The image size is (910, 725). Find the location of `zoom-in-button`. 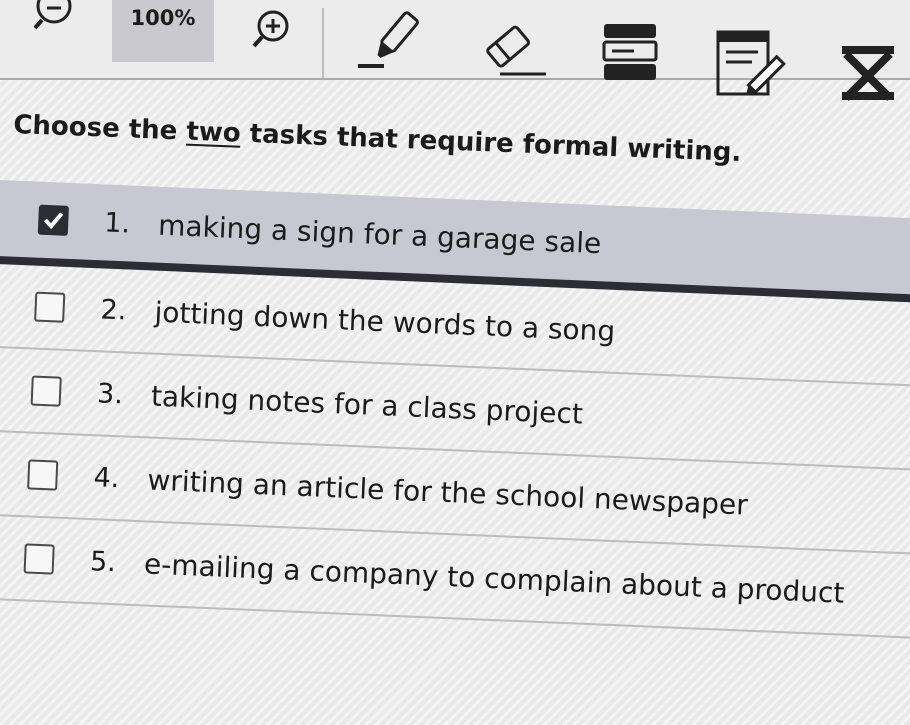

zoom-in-button is located at coordinates (271, 30).